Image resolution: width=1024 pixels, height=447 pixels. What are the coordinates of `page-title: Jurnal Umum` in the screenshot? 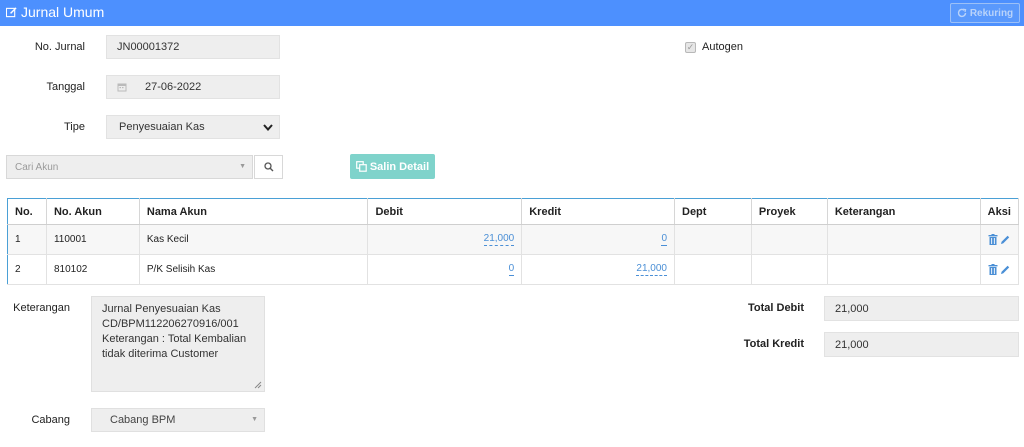 It's located at (55, 12).